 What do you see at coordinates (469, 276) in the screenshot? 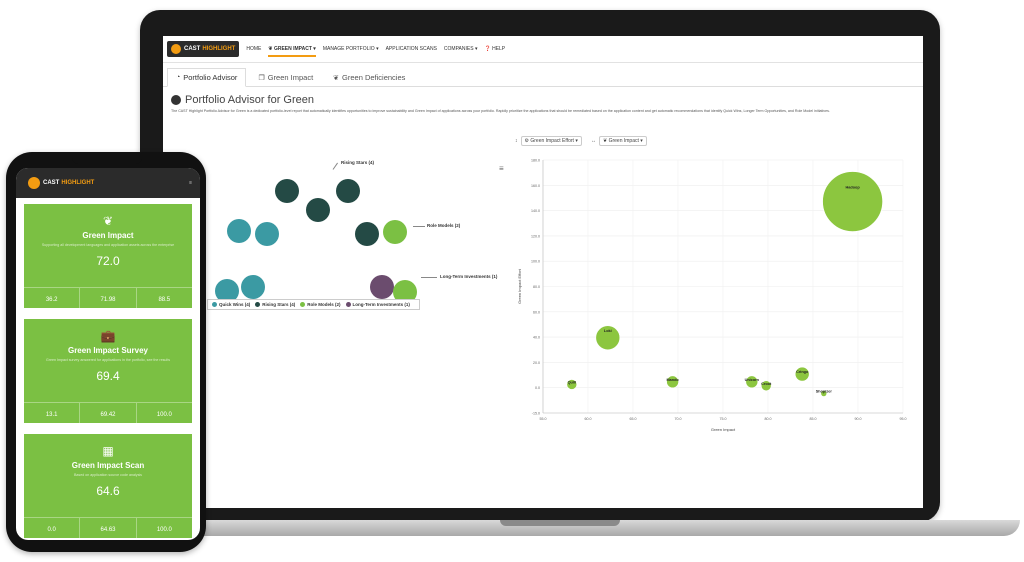
I see `long-term-label: Long-Term Investments (1)` at bounding box center [469, 276].